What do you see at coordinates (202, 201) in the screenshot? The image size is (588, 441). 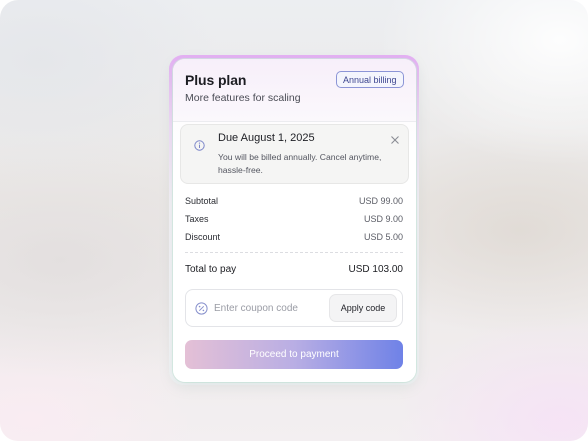 I see `summary-label: Subtotal` at bounding box center [202, 201].